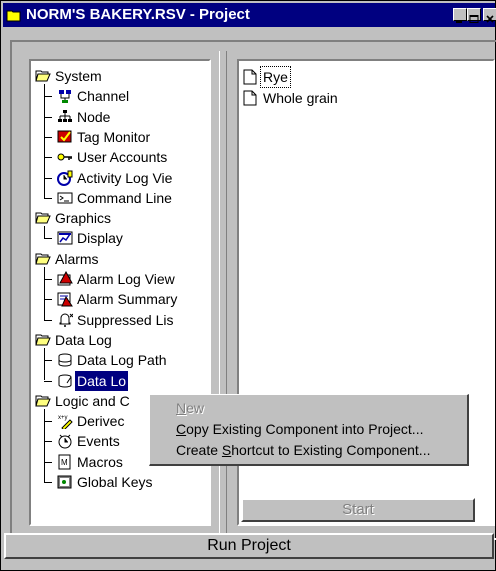 The height and width of the screenshot is (571, 496). What do you see at coordinates (100, 238) in the screenshot?
I see `tree-item-label: Display` at bounding box center [100, 238].